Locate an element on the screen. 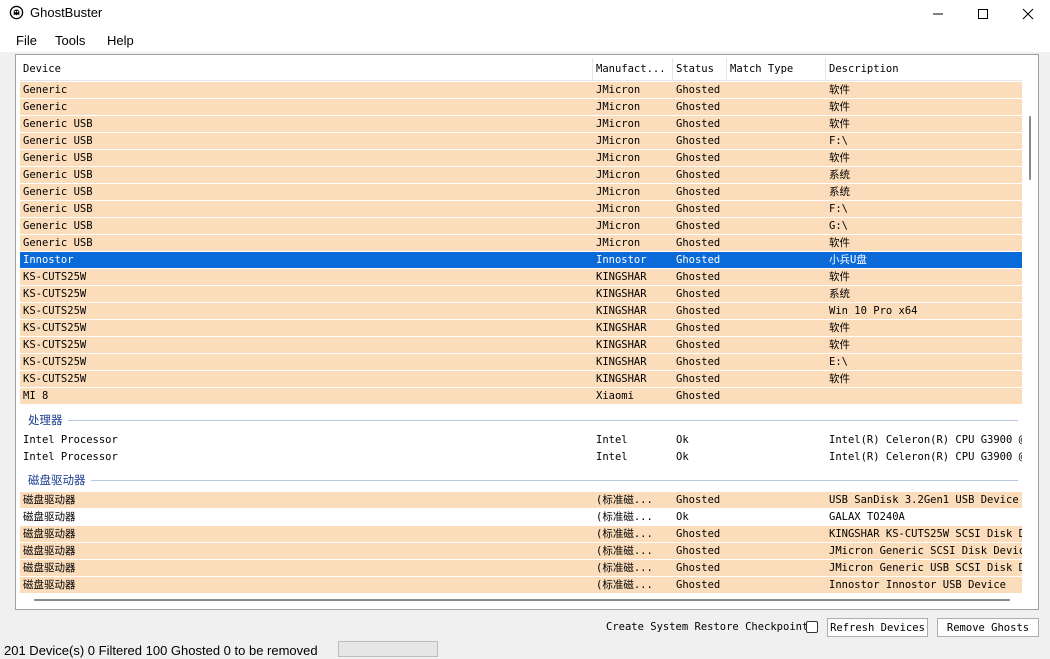 This screenshot has width=1050, height=659. device-cell: Intel Processor is located at coordinates (70, 440).